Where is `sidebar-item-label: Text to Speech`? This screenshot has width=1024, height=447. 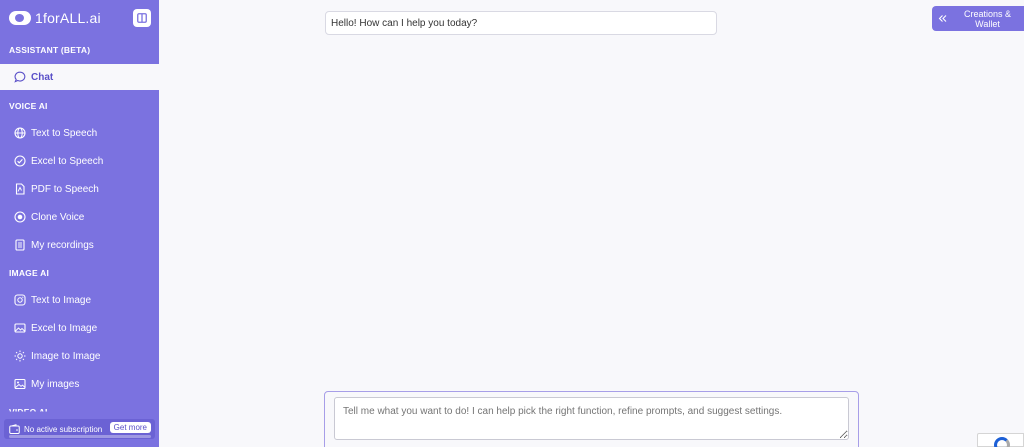
sidebar-item-label: Text to Speech is located at coordinates (64, 133).